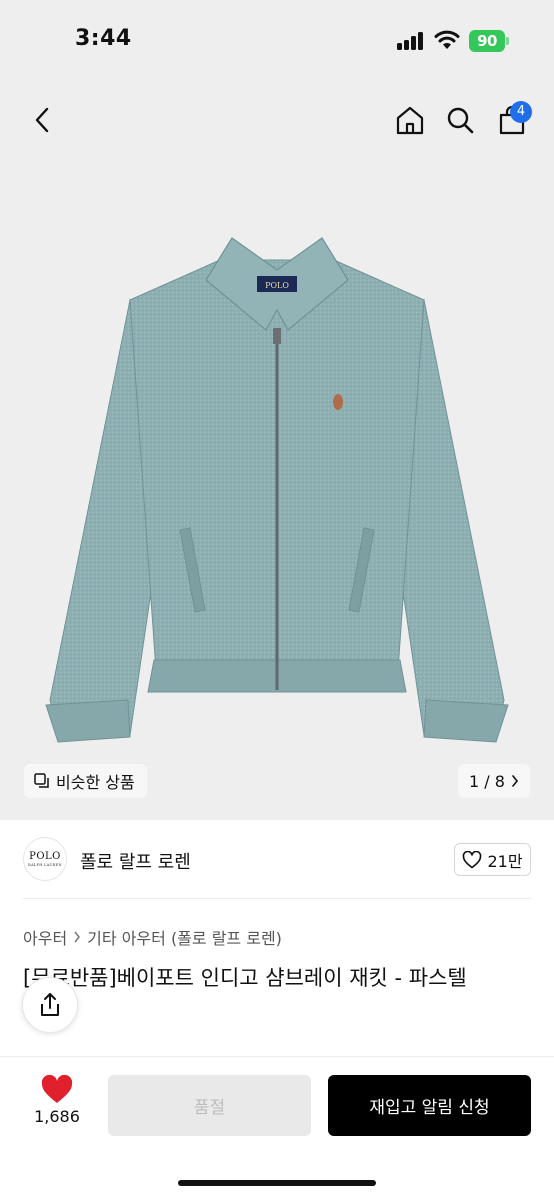 The width and height of the screenshot is (554, 1200). I want to click on brand-name: 폴로 랄프 로렌, so click(135, 861).